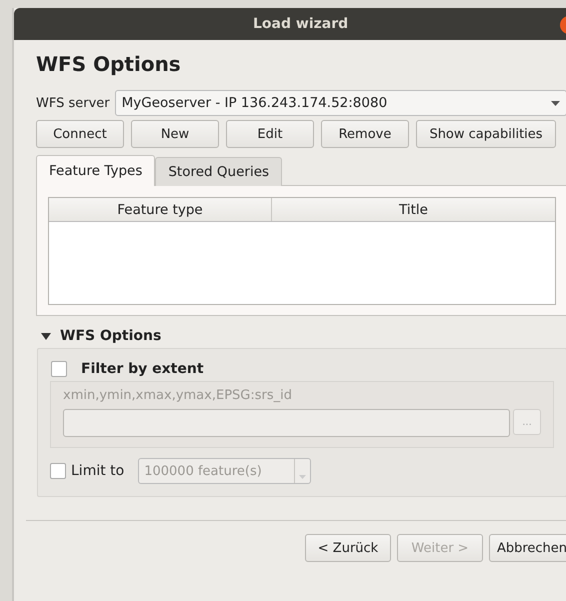 The image size is (566, 601). What do you see at coordinates (340, 103) in the screenshot?
I see `server-dropdown: MyGeoserver - IP 136.243.174.52:8080` at bounding box center [340, 103].